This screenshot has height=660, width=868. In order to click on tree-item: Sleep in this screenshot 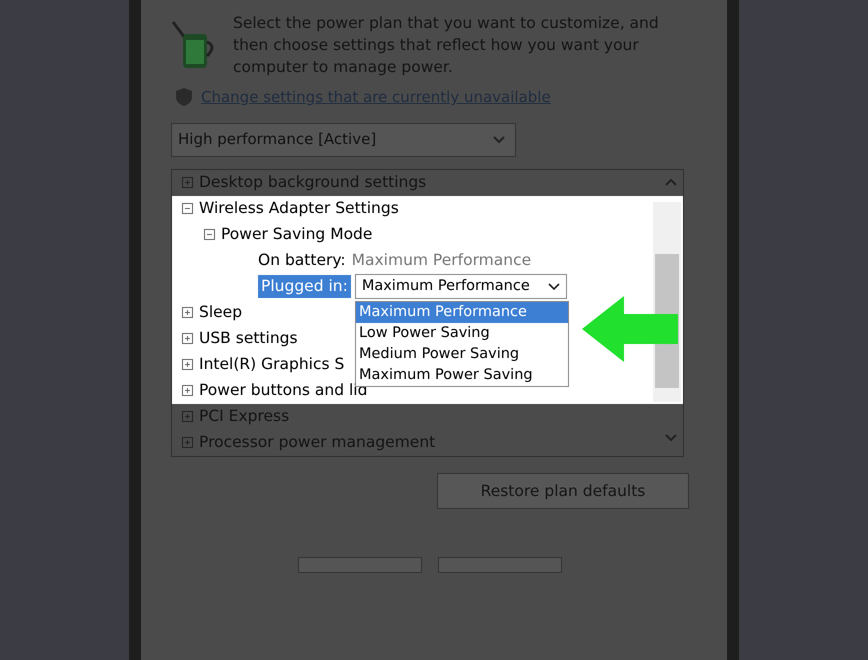, I will do `click(220, 312)`.